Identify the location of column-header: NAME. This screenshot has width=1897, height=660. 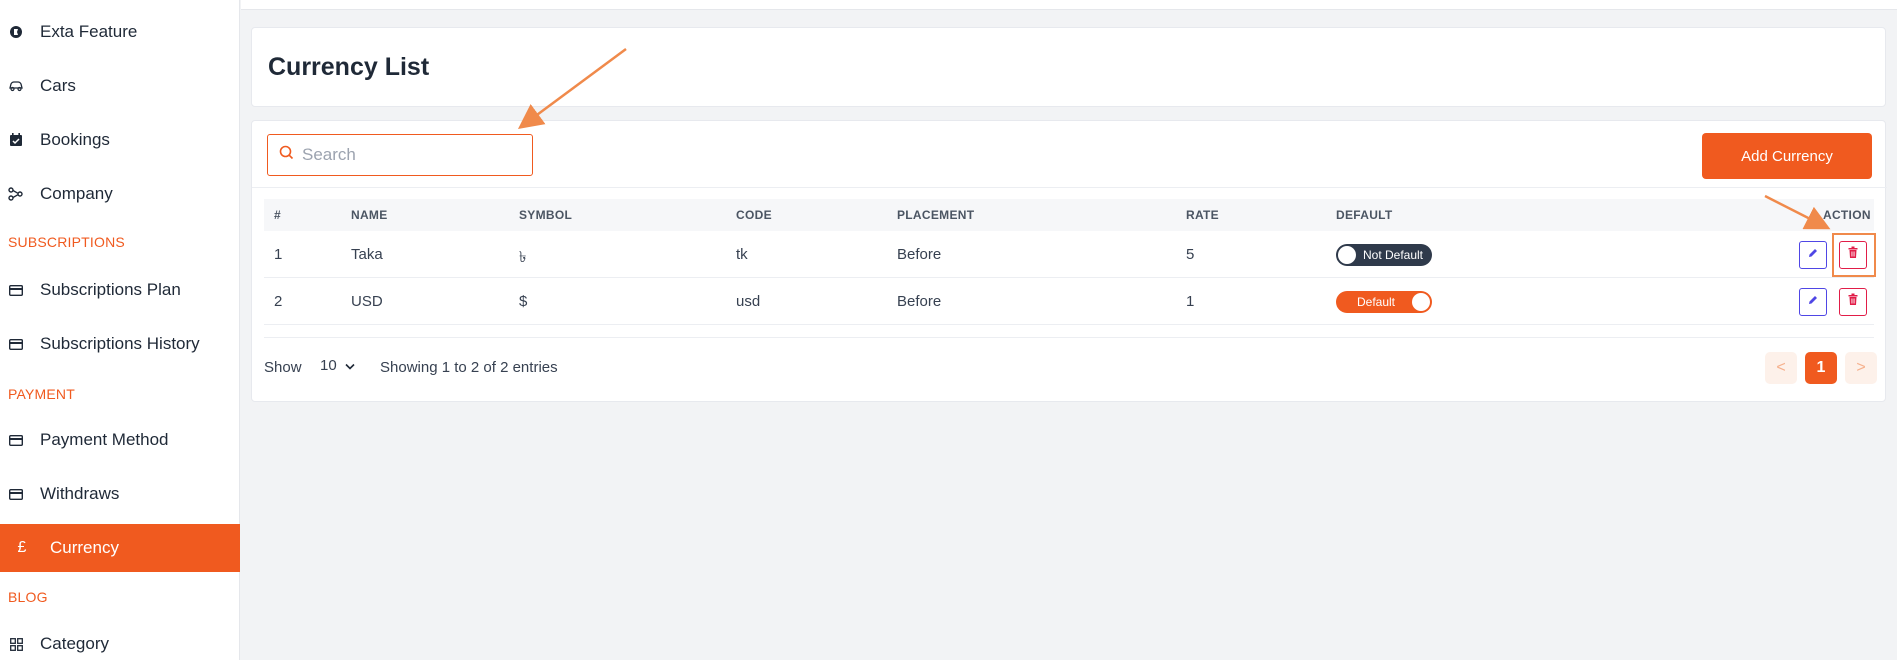
(369, 215).